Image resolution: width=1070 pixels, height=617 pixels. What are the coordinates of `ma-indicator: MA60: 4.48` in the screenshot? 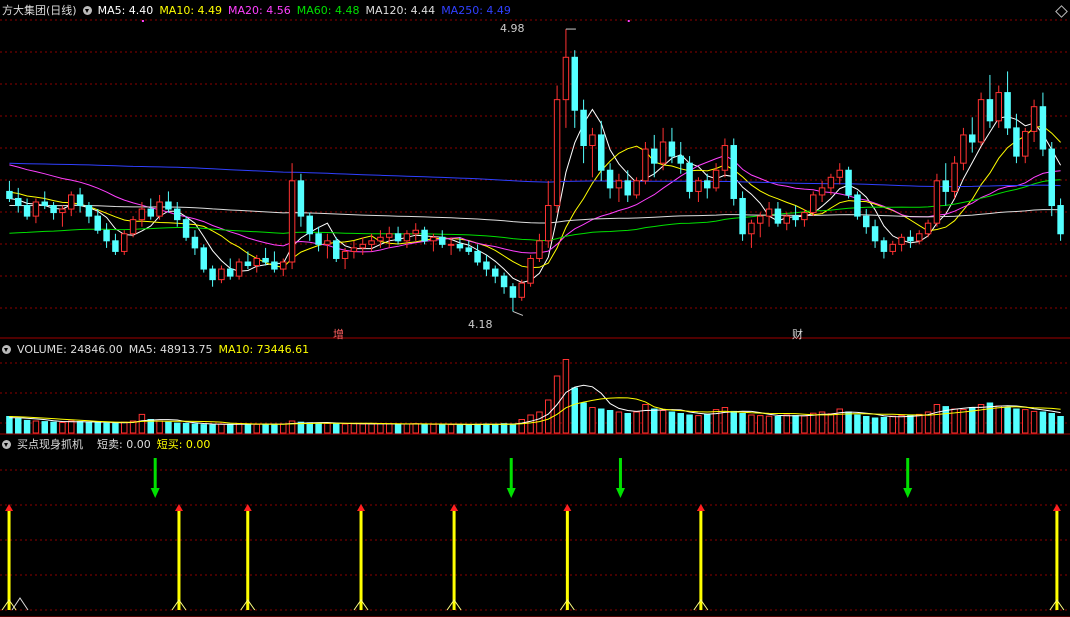 It's located at (328, 10).